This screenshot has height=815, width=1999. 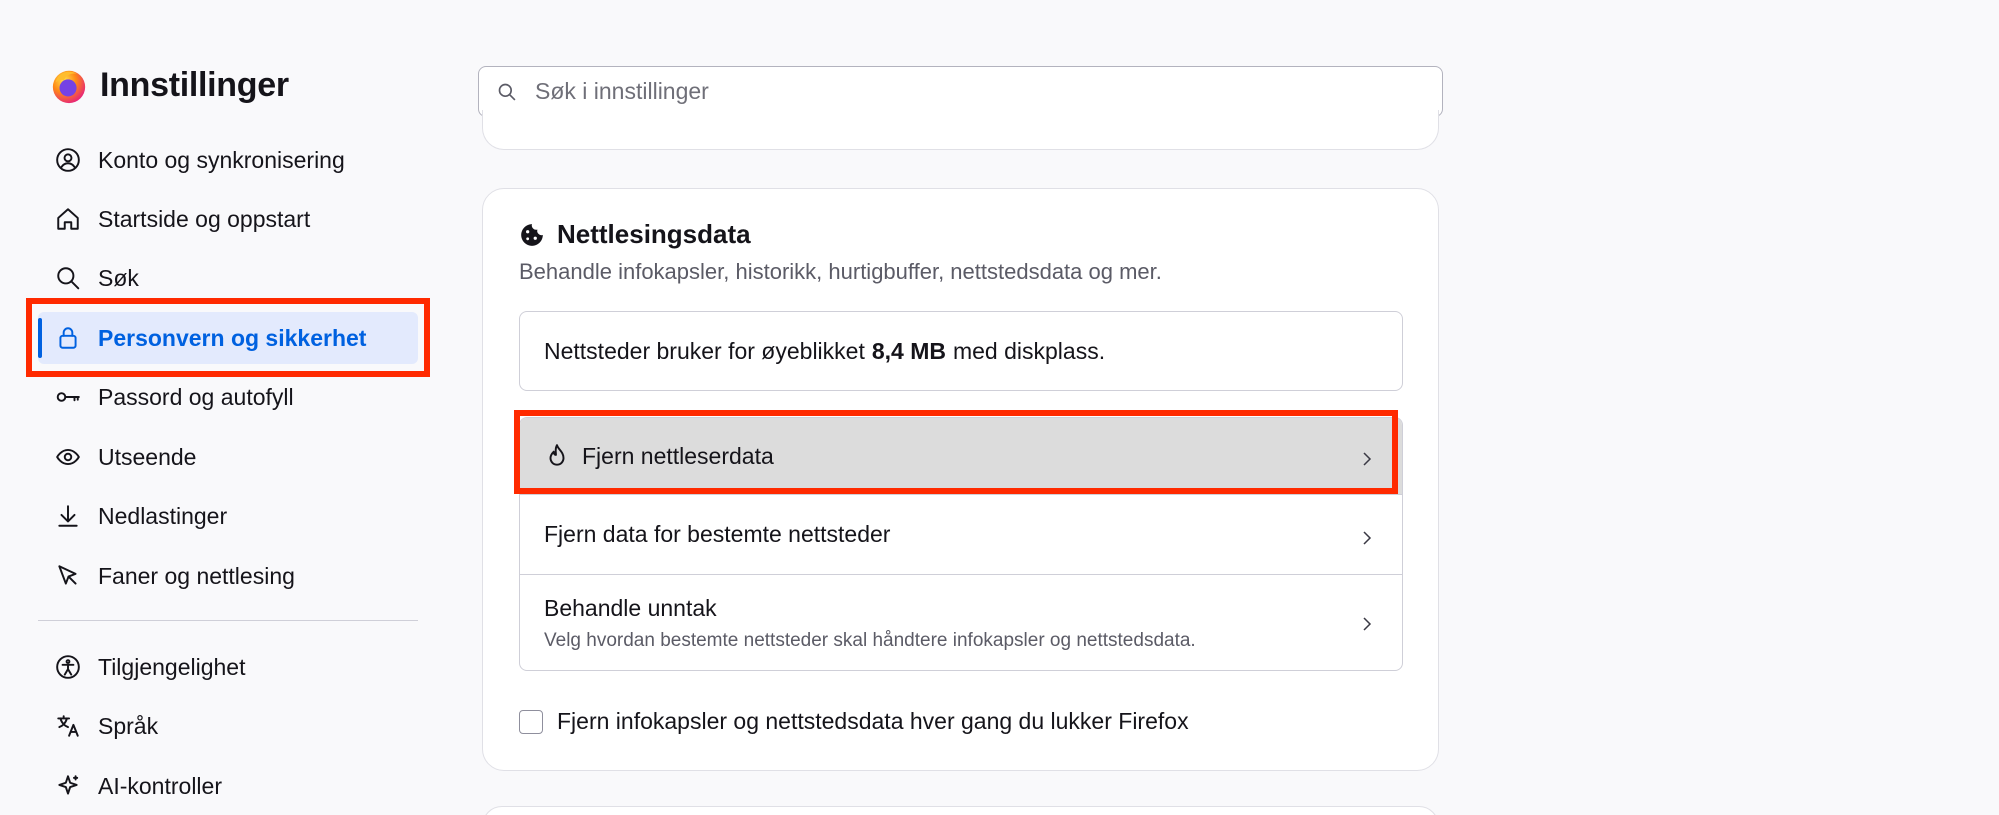 I want to click on sidebar-item-ai-controls: AI-kontroller, so click(x=228, y=786).